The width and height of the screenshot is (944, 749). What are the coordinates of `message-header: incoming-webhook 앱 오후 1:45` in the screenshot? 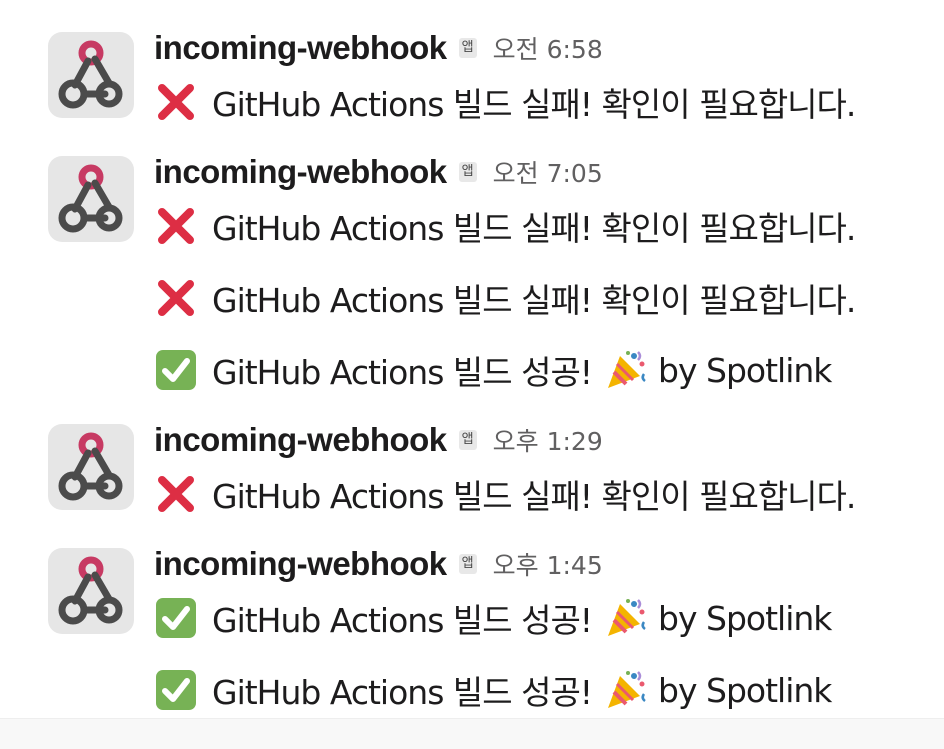 It's located at (378, 564).